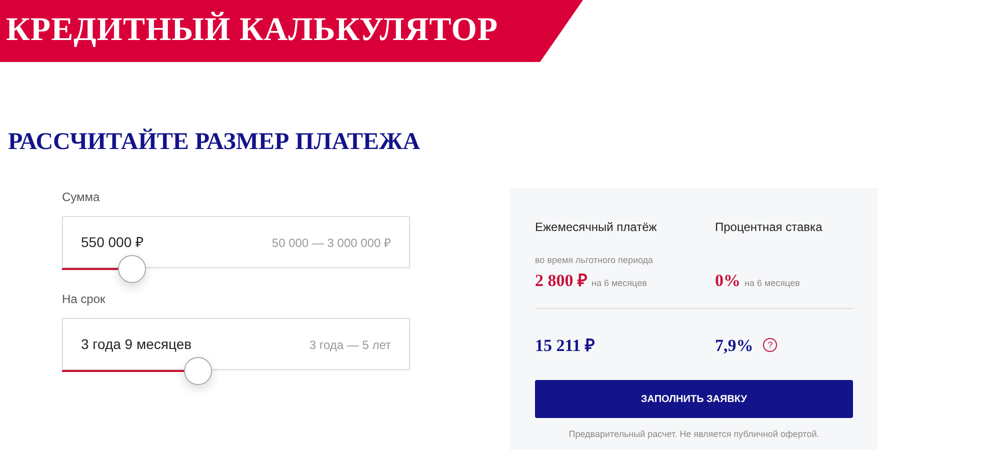 Image resolution: width=1000 pixels, height=450 pixels. I want to click on slider-field: 550 000 ₽ 50 000 — 3 000 000 ₽, so click(236, 242).